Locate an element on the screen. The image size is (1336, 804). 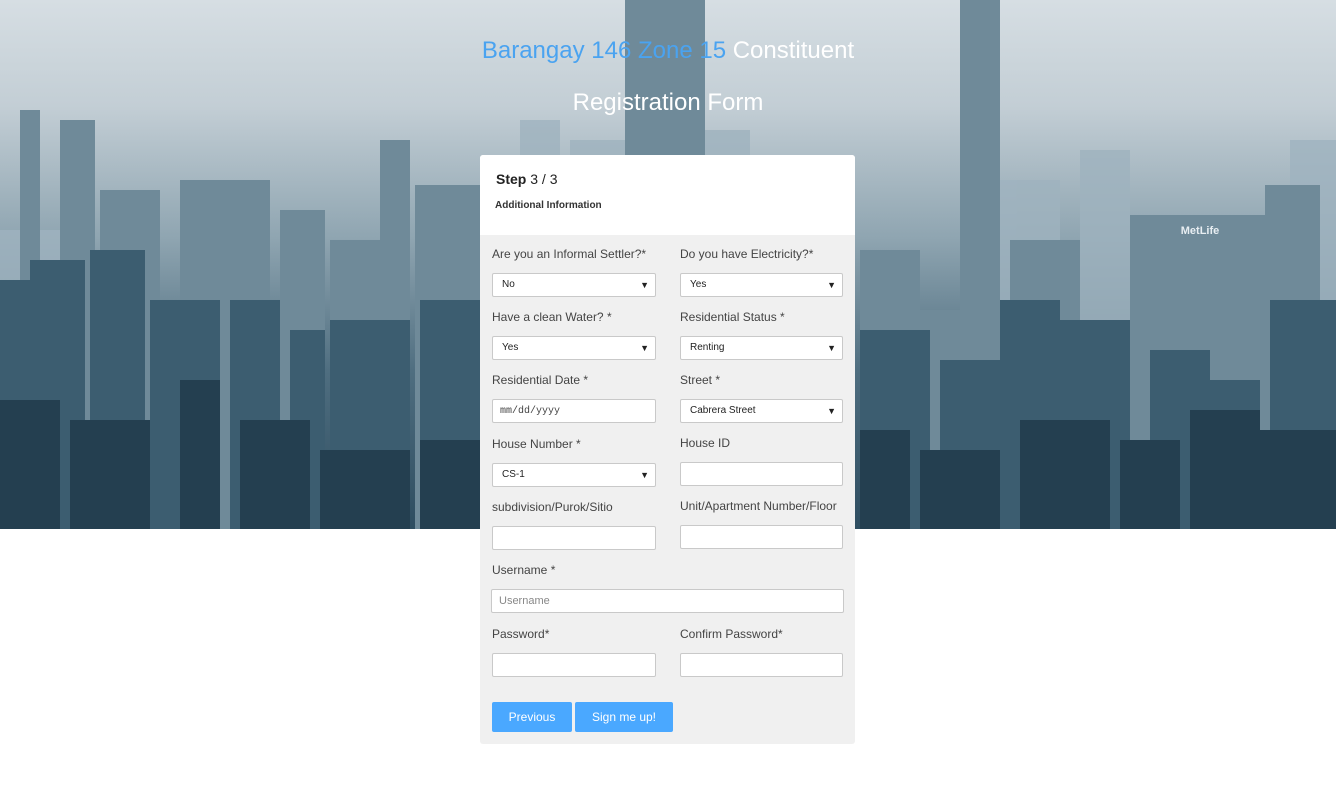
card-header: Step 3 / 3 Additional Information is located at coordinates (667, 195).